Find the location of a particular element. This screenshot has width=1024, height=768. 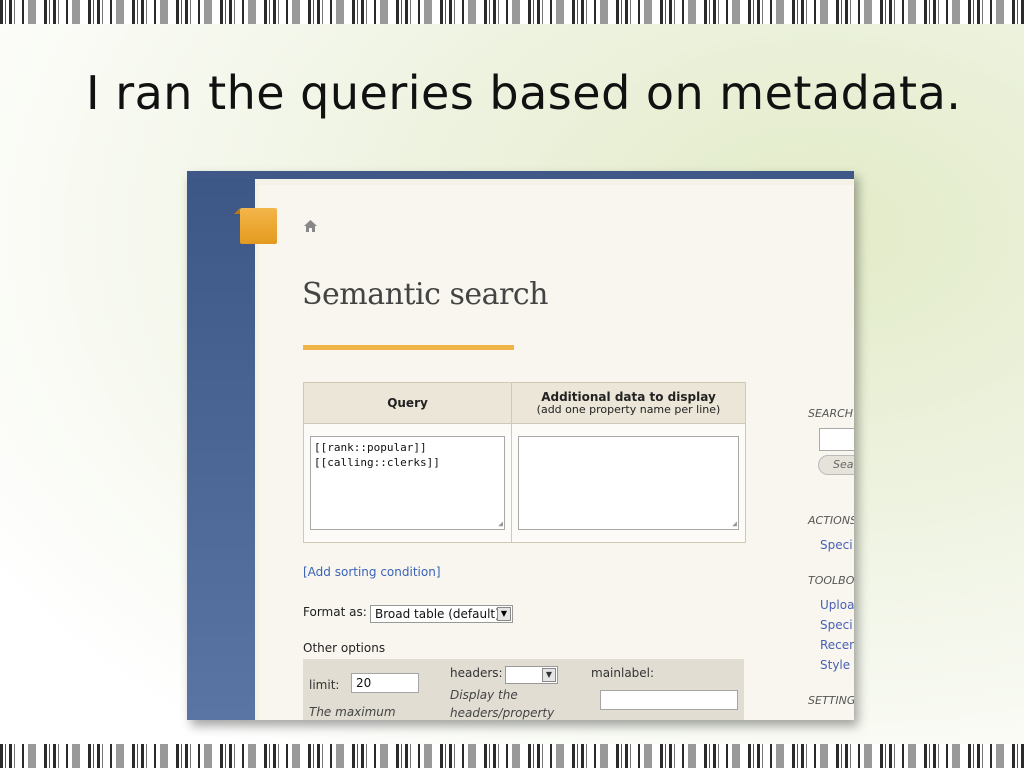

top-blue-band is located at coordinates (520, 175).